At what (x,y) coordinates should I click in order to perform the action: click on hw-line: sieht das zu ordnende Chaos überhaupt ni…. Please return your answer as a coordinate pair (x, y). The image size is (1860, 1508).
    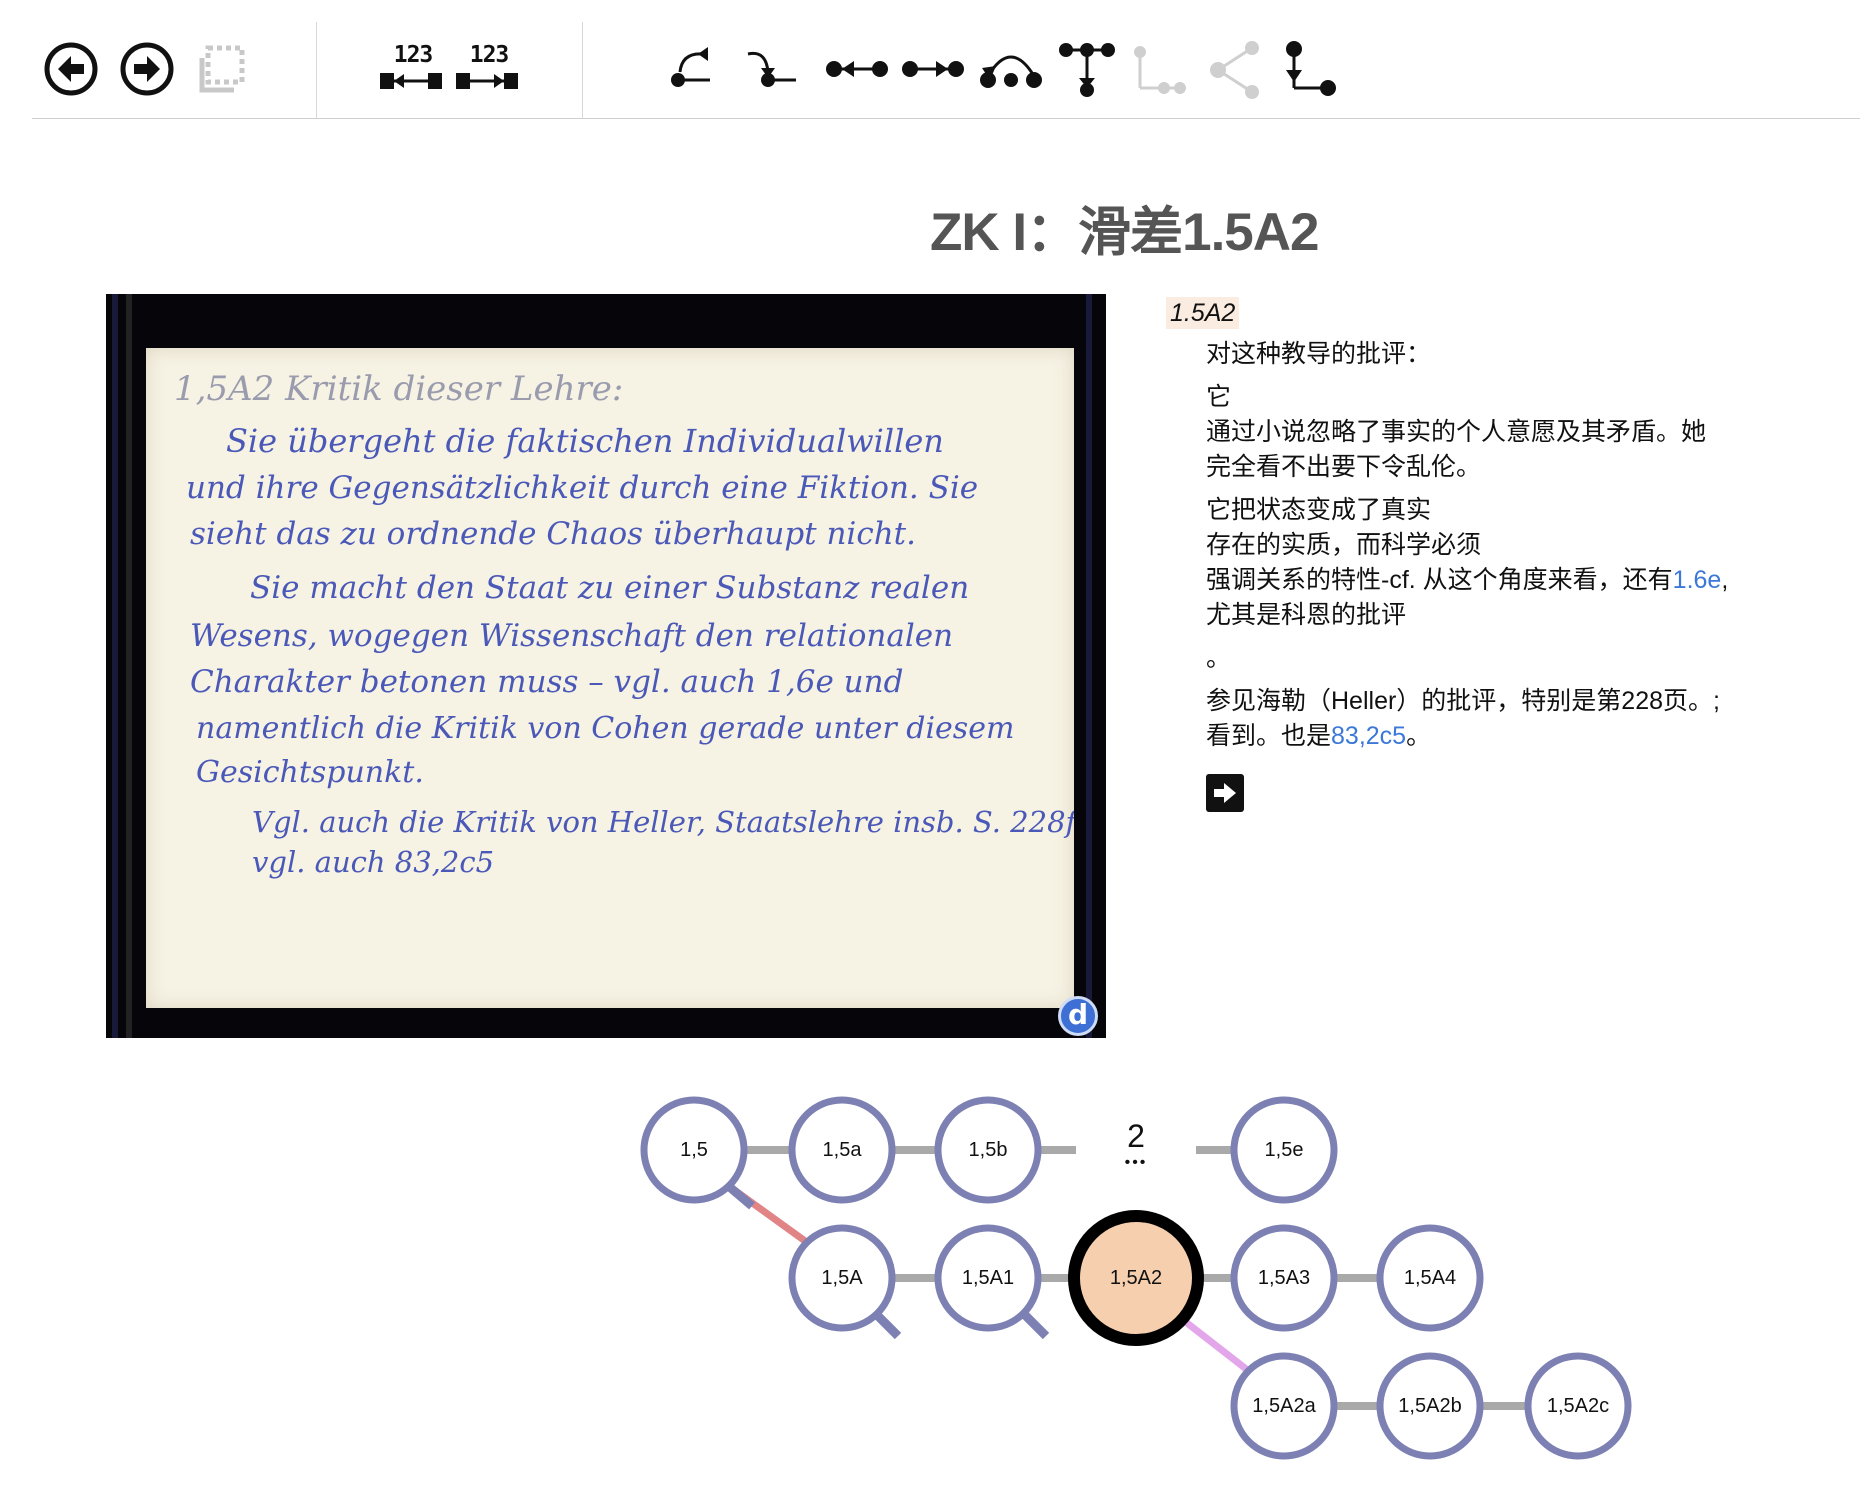
    Looking at the image, I should click on (553, 534).